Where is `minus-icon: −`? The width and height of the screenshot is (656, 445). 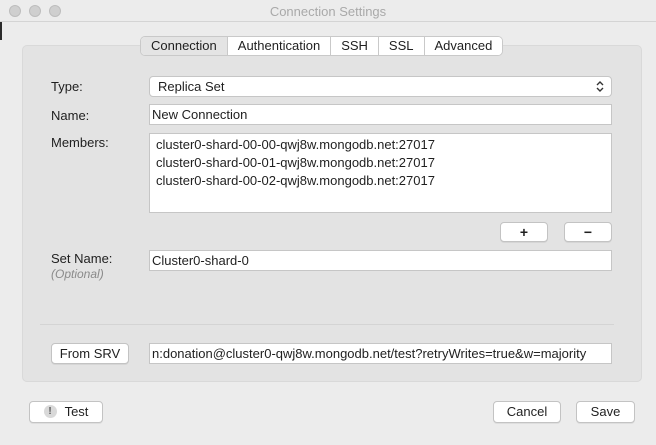 minus-icon: − is located at coordinates (588, 232).